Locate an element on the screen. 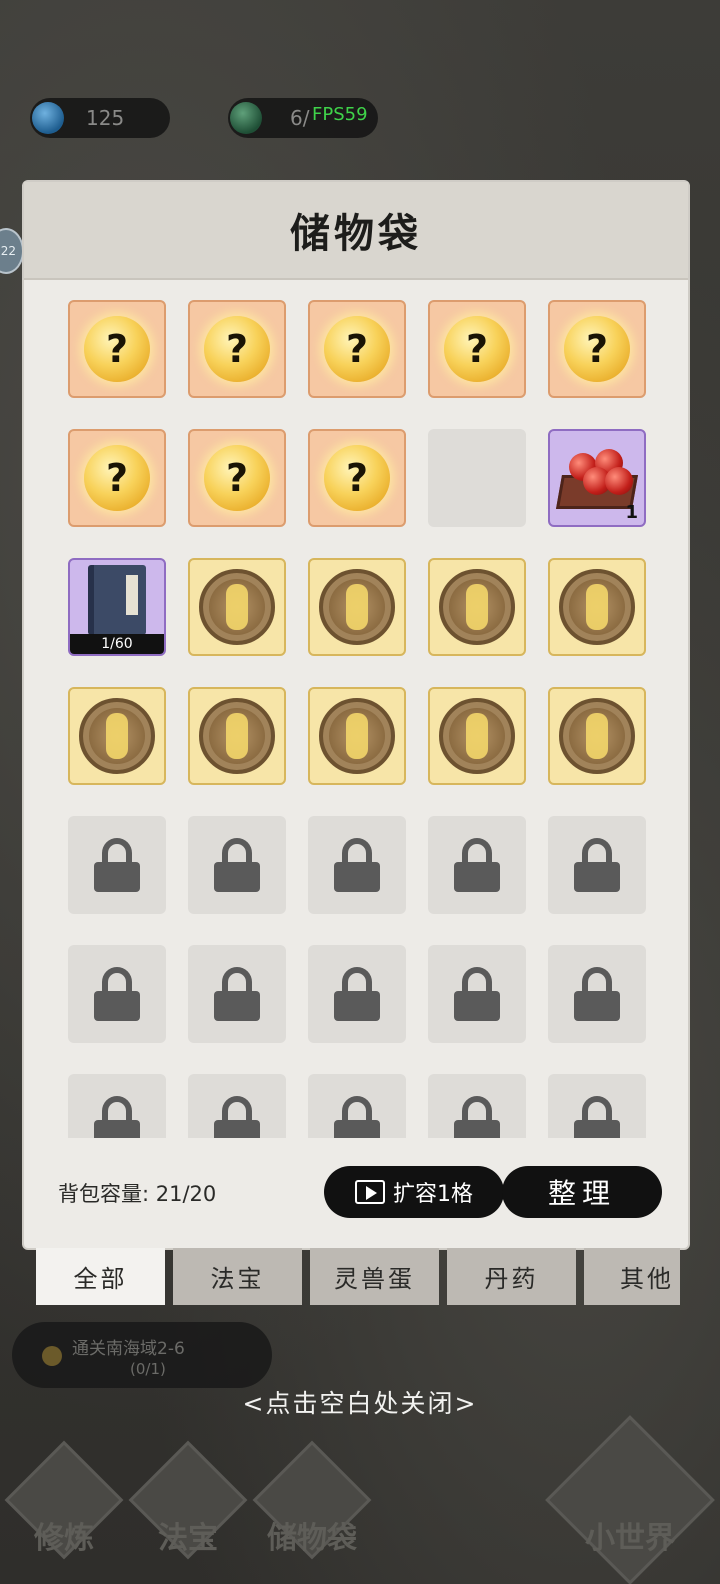  sort-button-label: 整理 is located at coordinates (581, 1193).